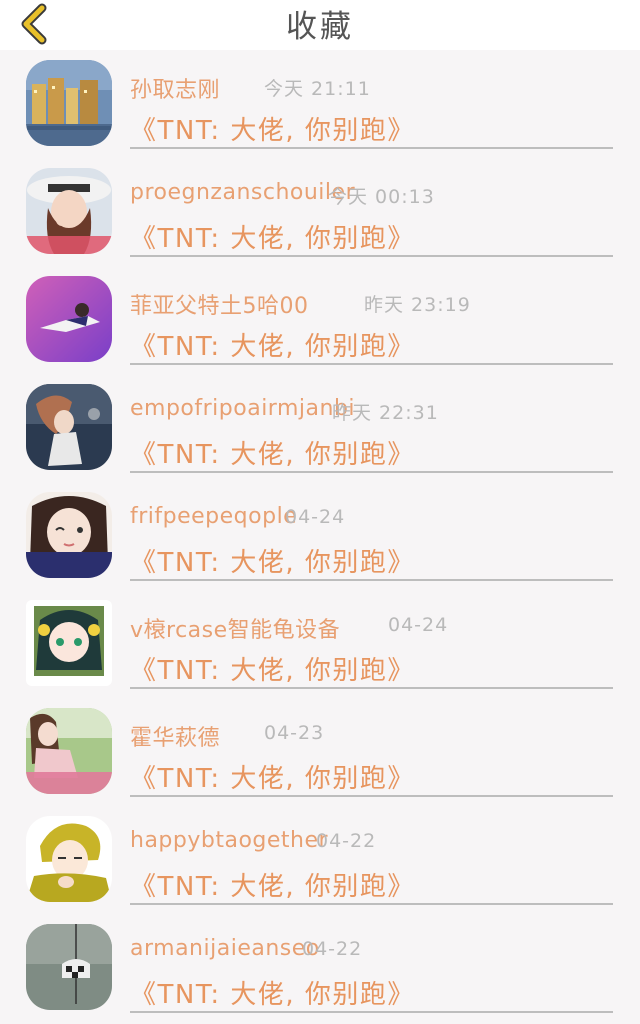 This screenshot has width=640, height=1024. I want to click on list-item: v榱rcase智能龟设备 04-24 《TNT: 大佬, 你别跑》, so click(320, 644).